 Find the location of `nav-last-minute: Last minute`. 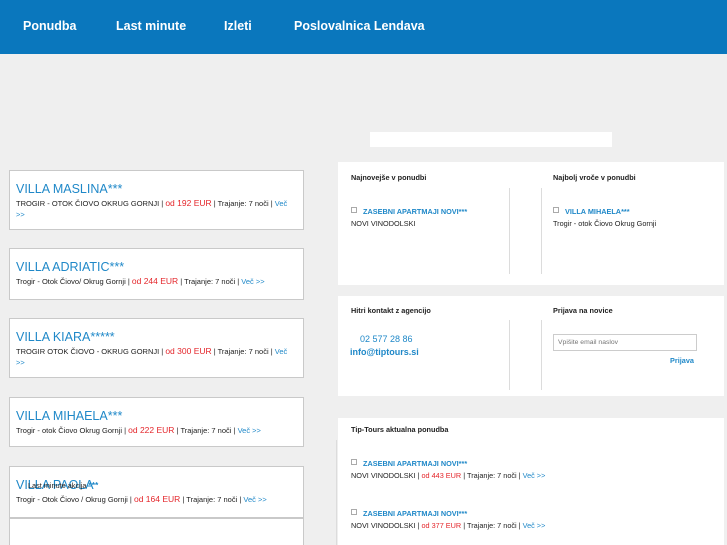

nav-last-minute: Last minute is located at coordinates (151, 26).